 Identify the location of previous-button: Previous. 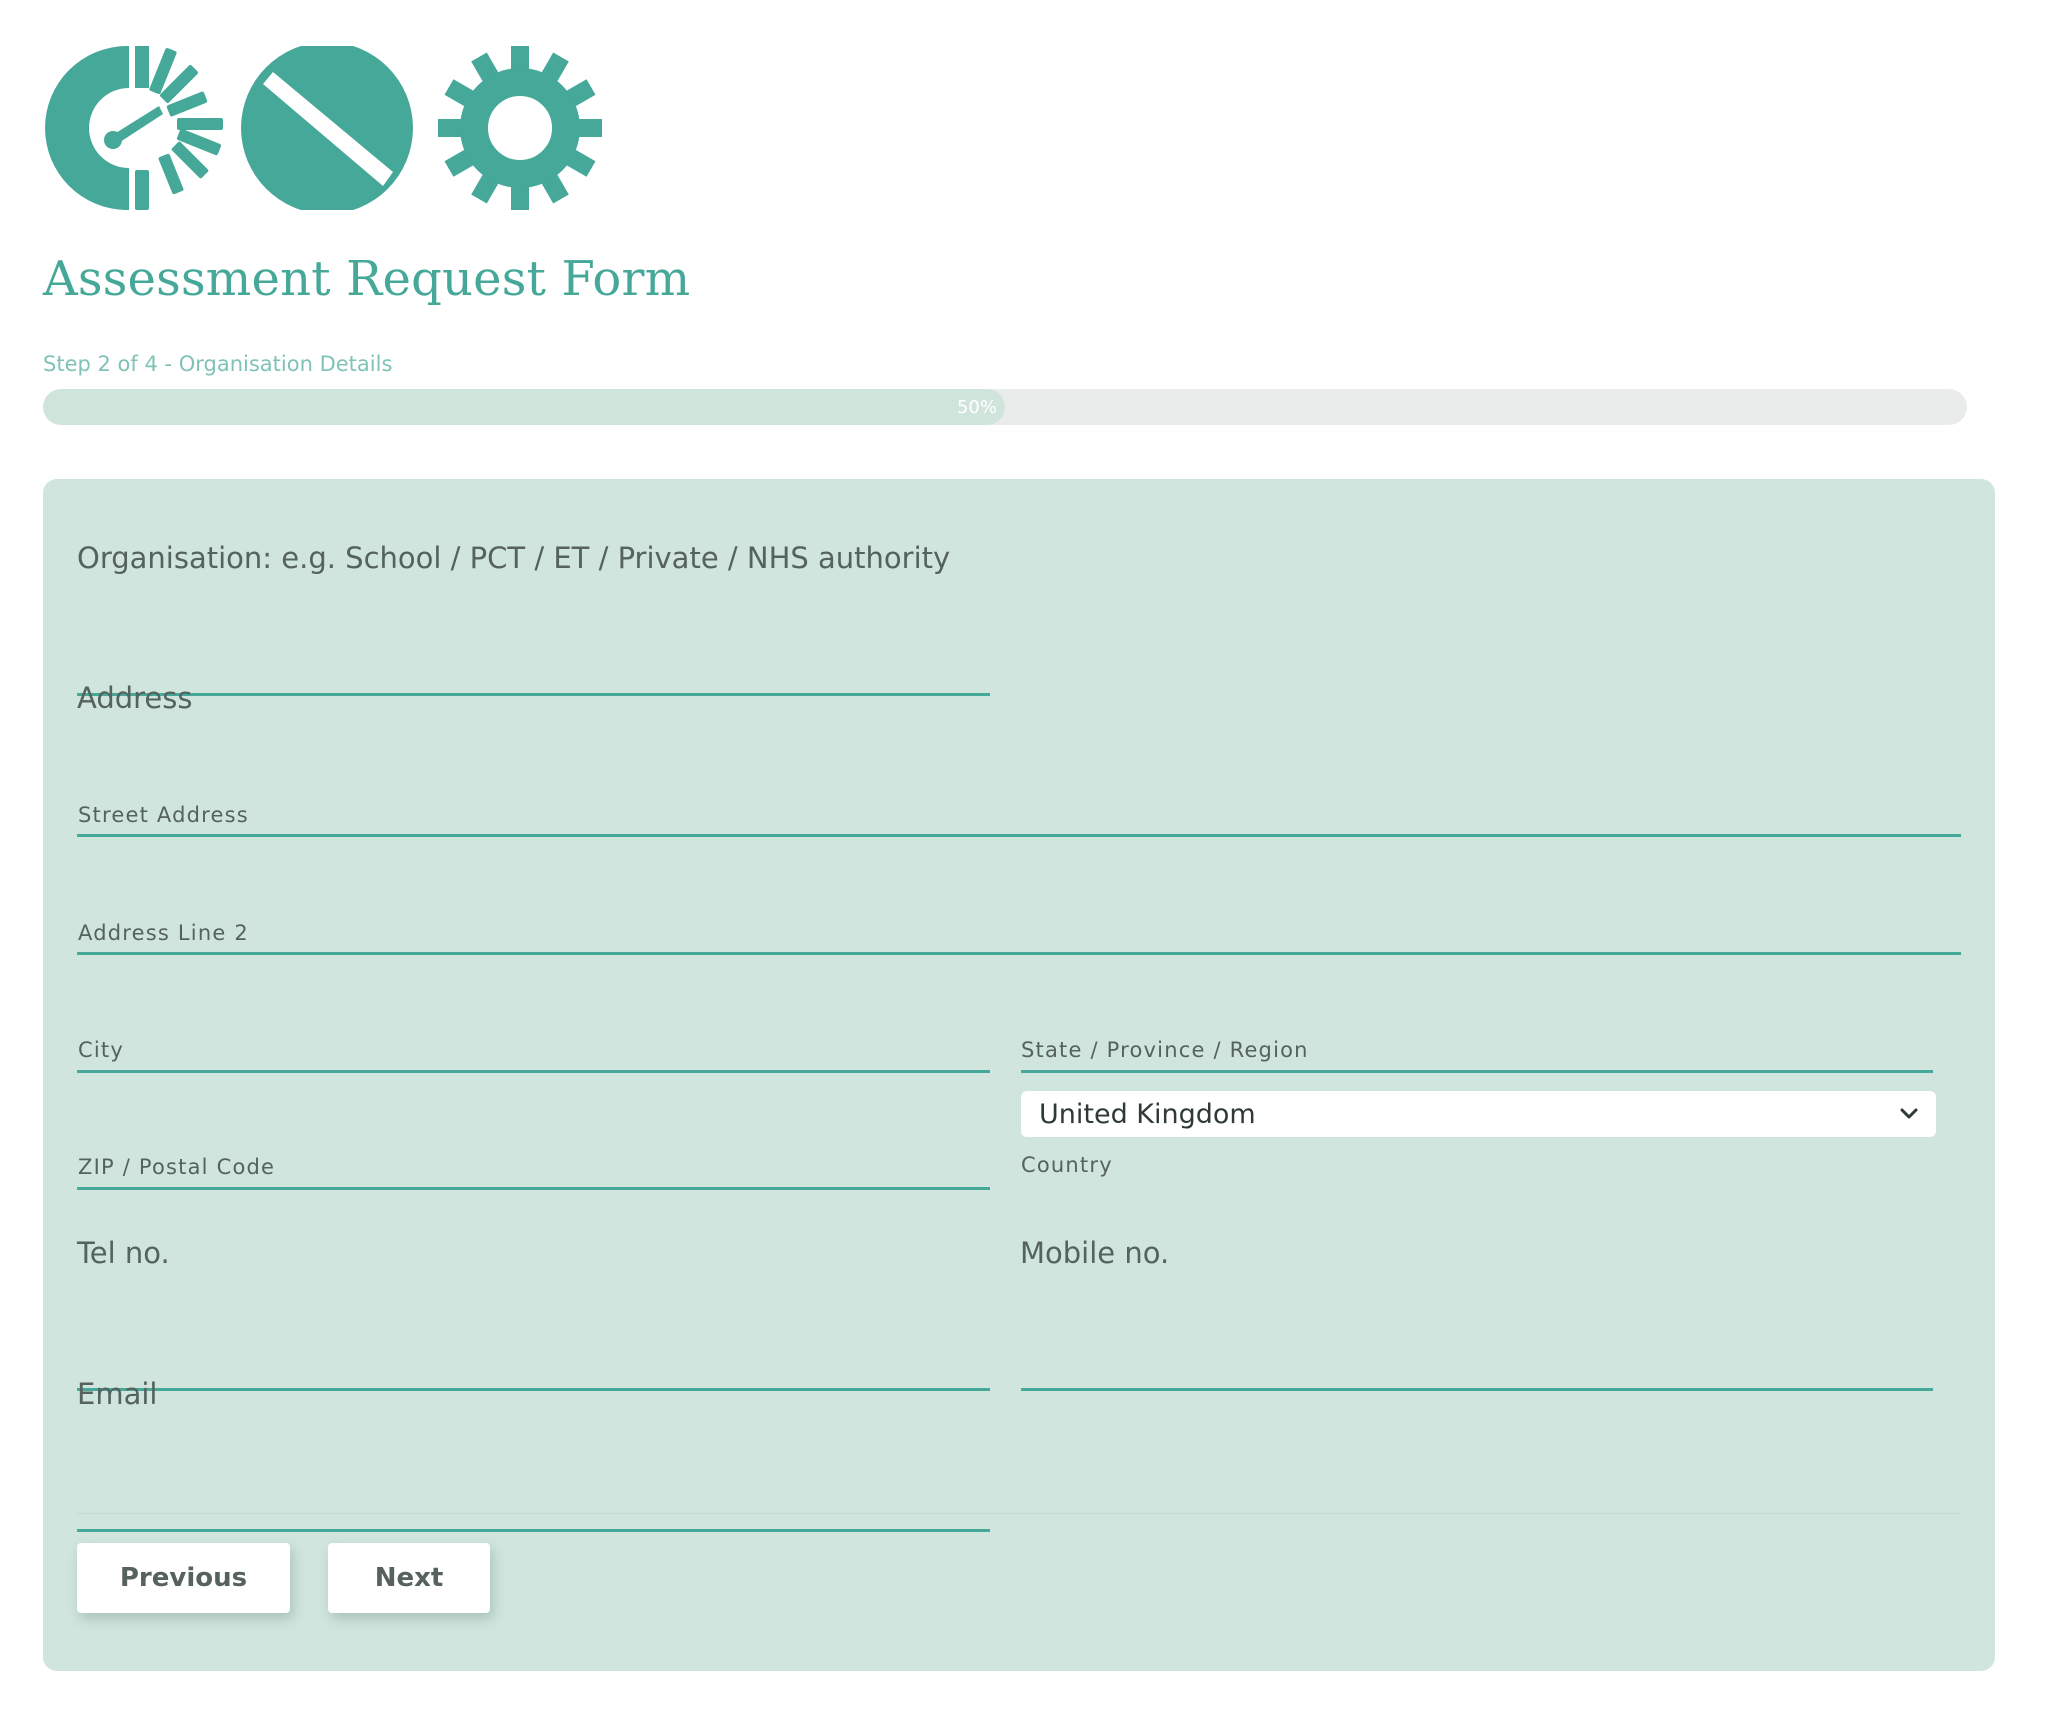
(183, 1578).